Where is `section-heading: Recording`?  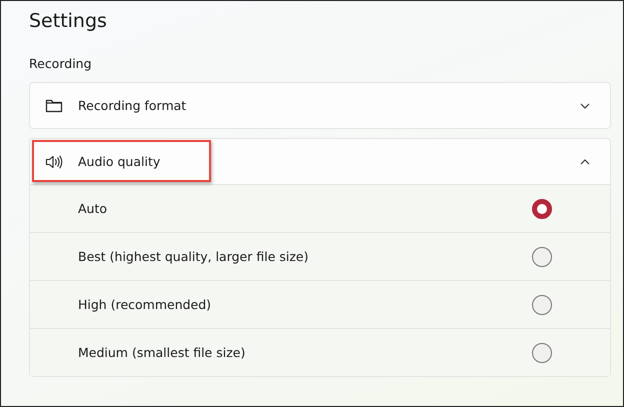
section-heading: Recording is located at coordinates (61, 64).